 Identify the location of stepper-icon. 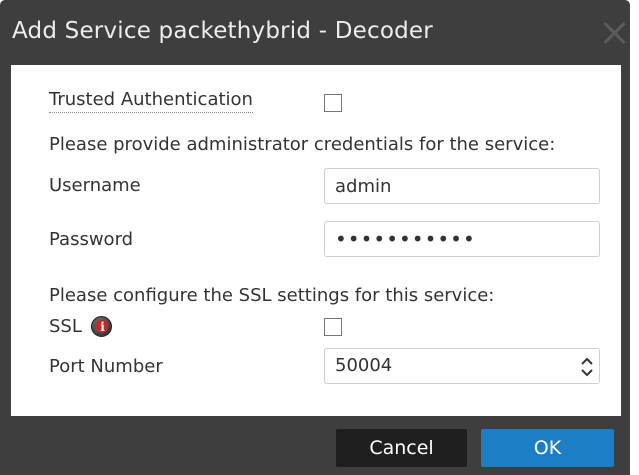
(587, 367).